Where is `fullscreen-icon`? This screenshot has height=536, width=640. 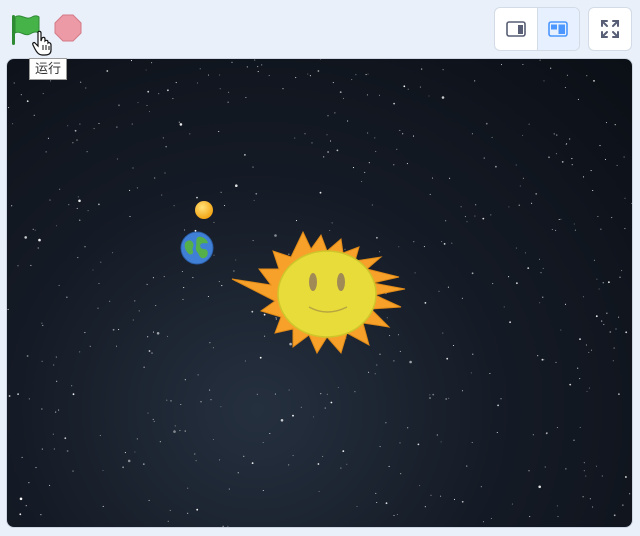 fullscreen-icon is located at coordinates (610, 29).